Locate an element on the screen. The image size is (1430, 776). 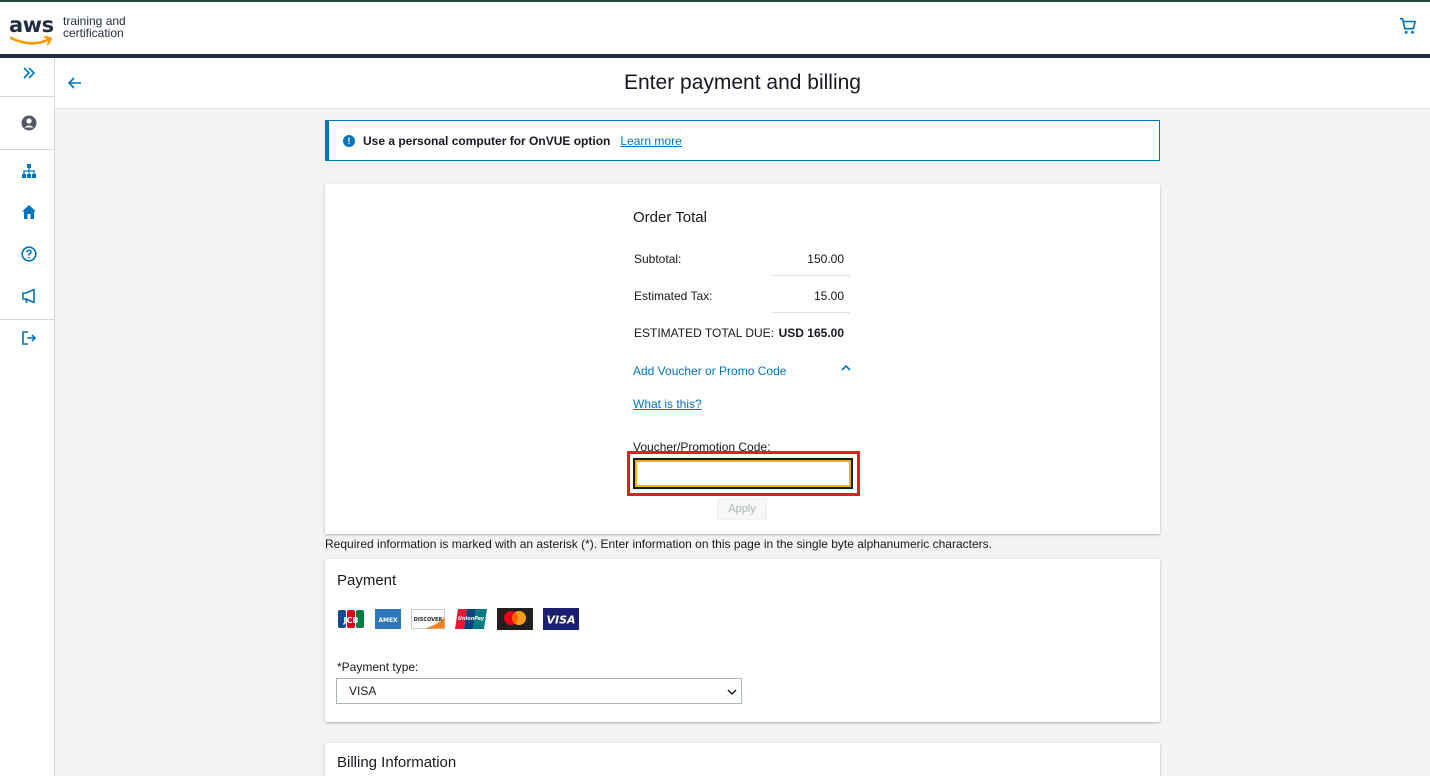
sitemap-icon is located at coordinates (29, 171).